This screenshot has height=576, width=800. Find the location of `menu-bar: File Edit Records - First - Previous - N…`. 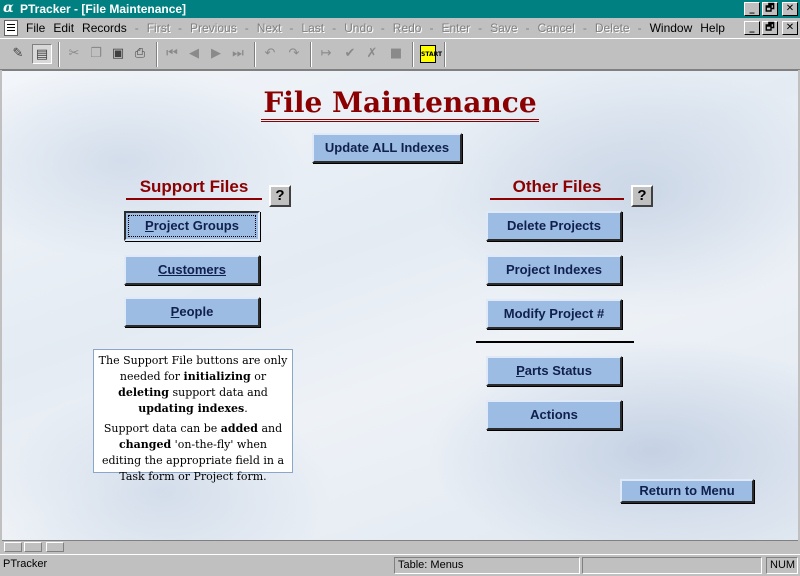

menu-bar: File Edit Records - First - Previous - N… is located at coordinates (400, 28).